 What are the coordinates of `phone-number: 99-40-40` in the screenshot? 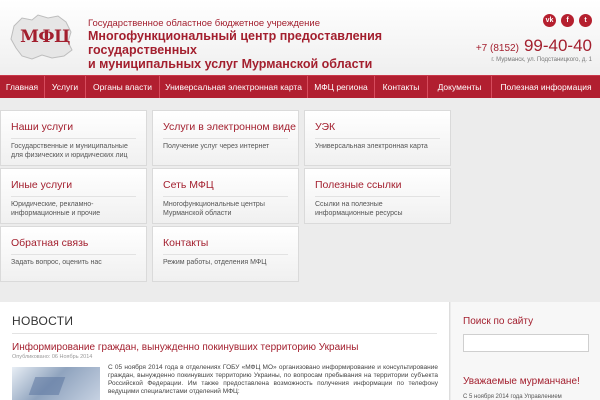 It's located at (558, 46).